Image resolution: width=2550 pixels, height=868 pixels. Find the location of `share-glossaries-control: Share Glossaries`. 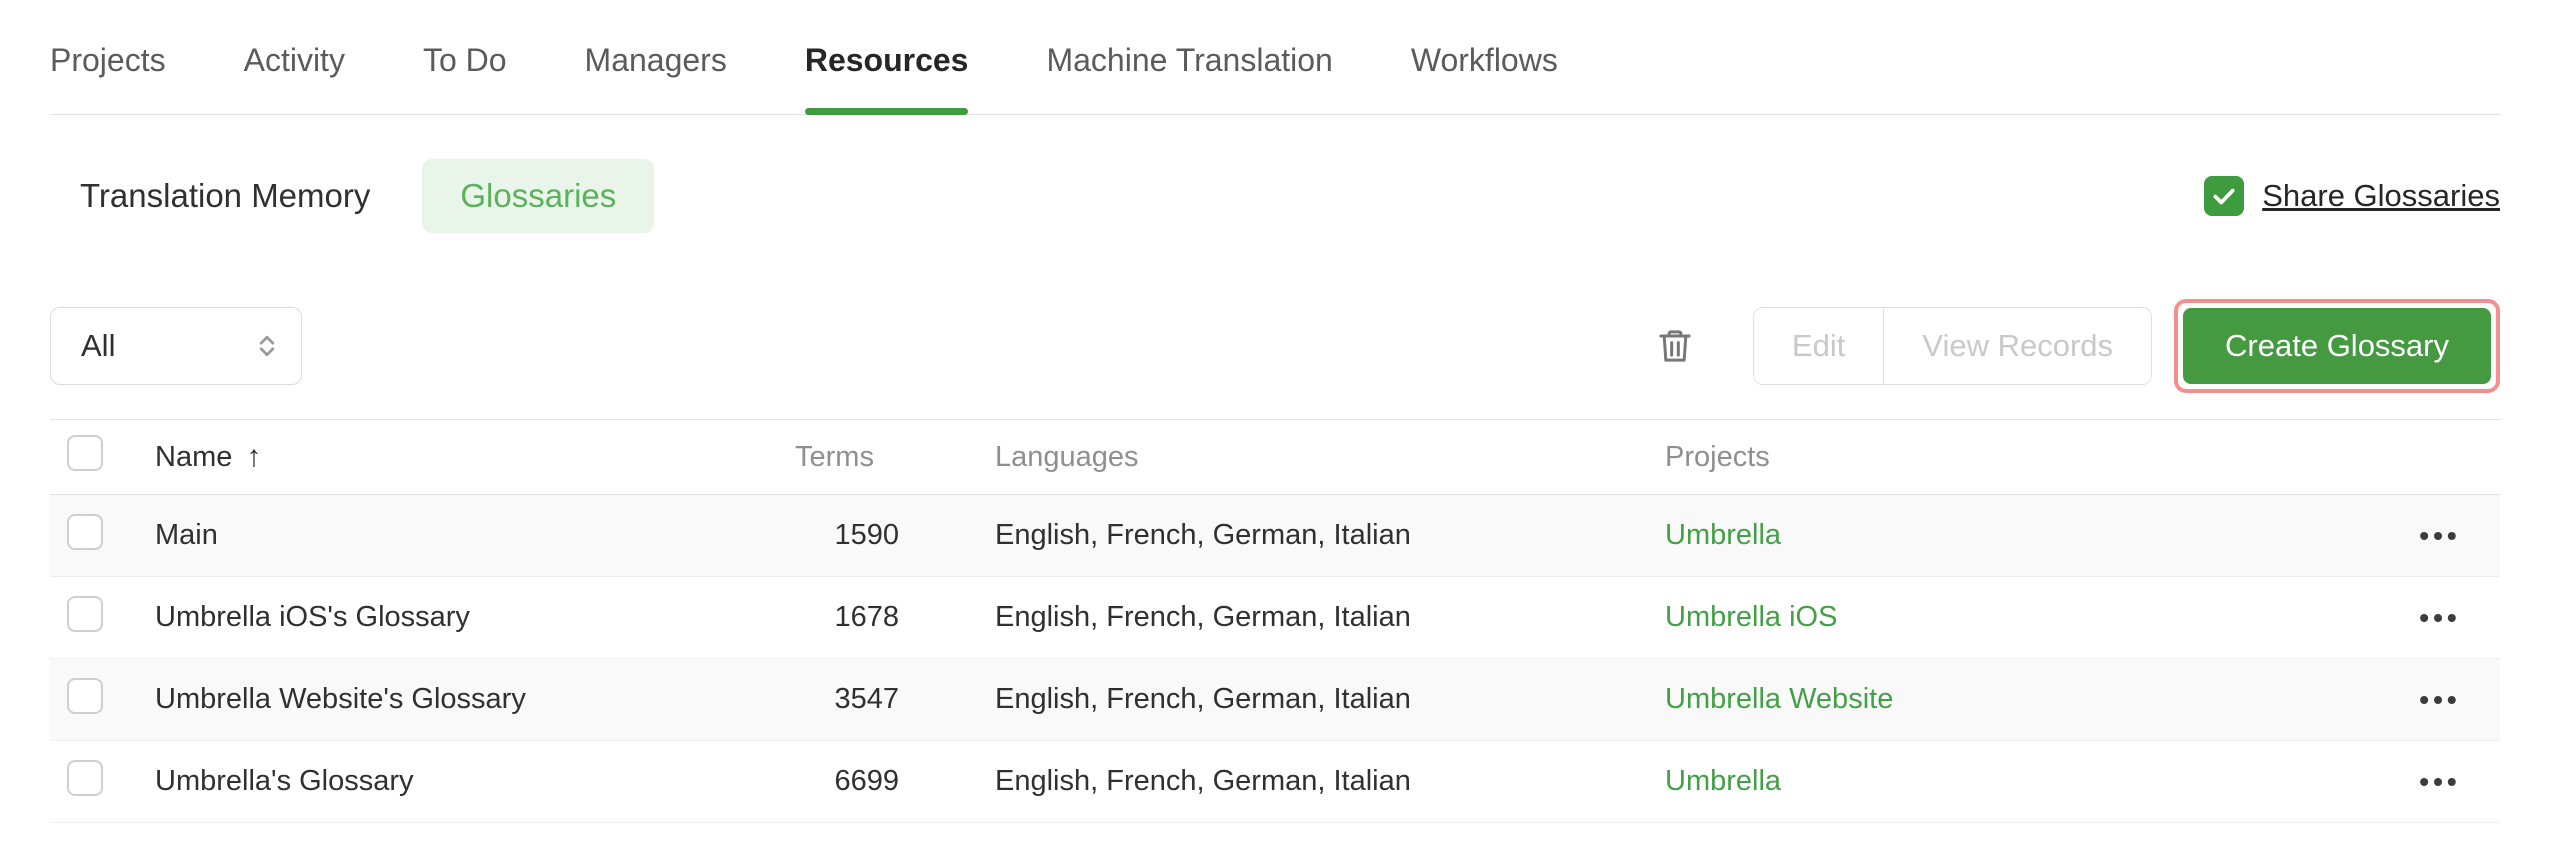

share-glossaries-control: Share Glossaries is located at coordinates (2352, 196).